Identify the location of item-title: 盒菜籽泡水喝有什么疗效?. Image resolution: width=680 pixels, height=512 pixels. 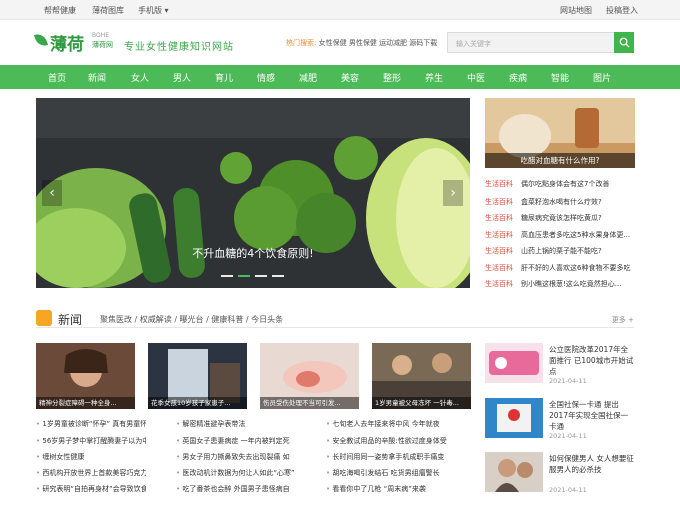
(561, 202).